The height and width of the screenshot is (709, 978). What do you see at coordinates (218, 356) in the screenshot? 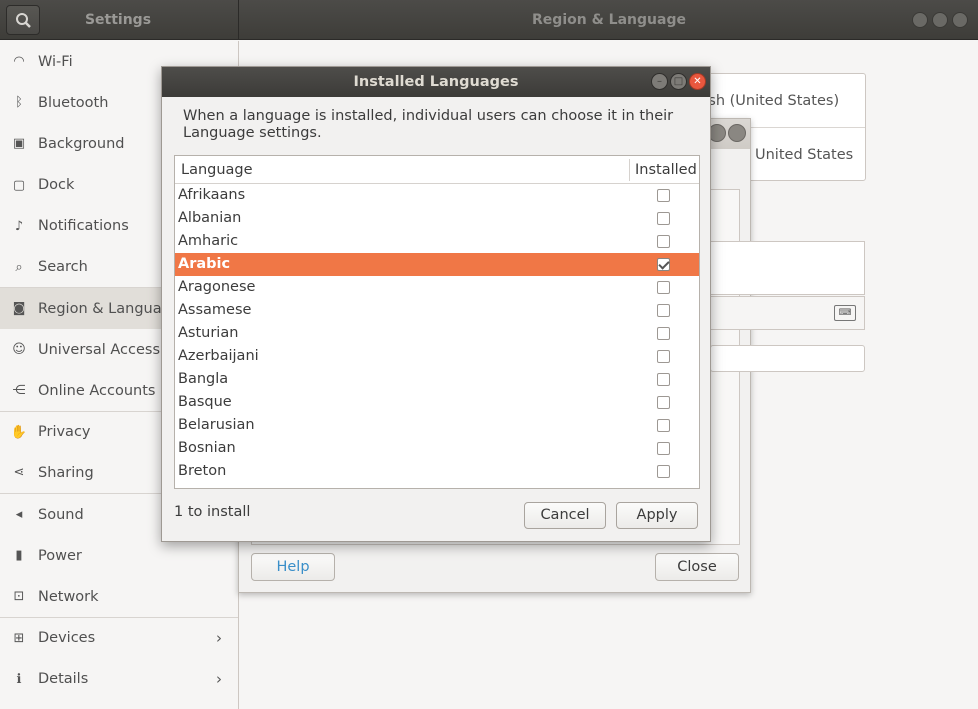
I see `language-name: Azerbaijani` at bounding box center [218, 356].